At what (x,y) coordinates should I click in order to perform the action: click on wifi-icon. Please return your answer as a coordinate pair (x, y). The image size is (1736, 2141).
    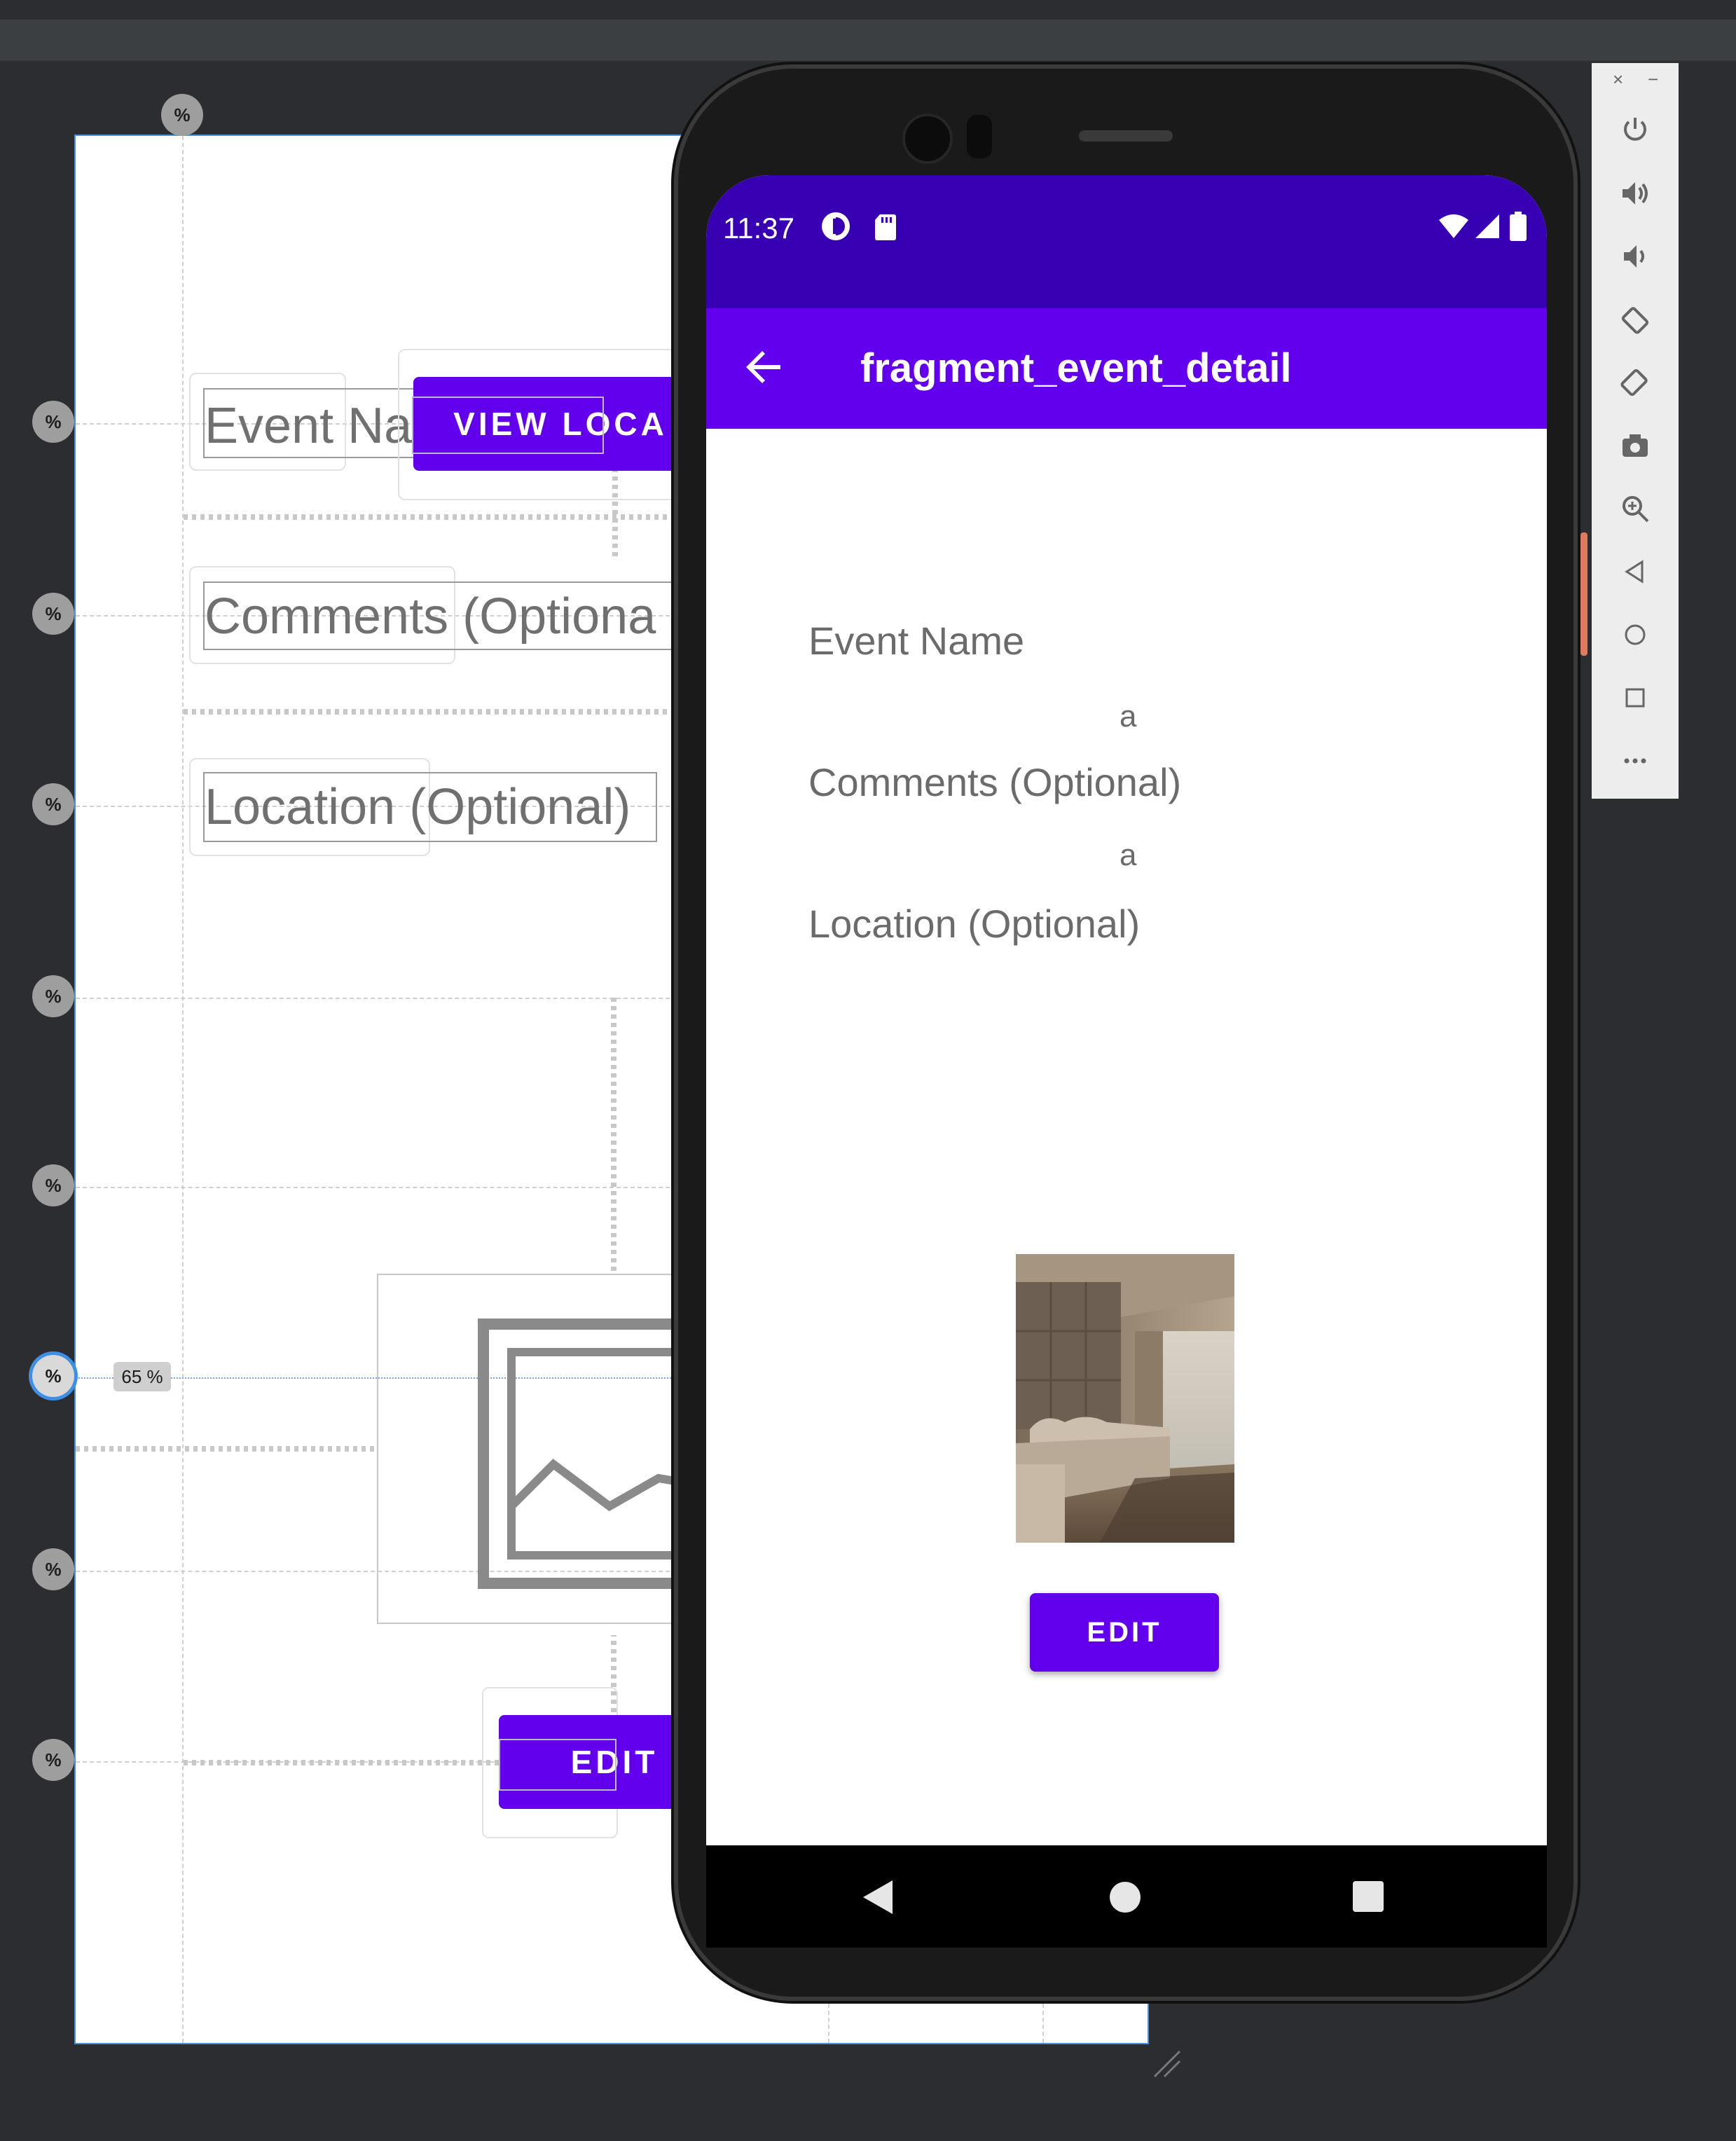
    Looking at the image, I should click on (1453, 226).